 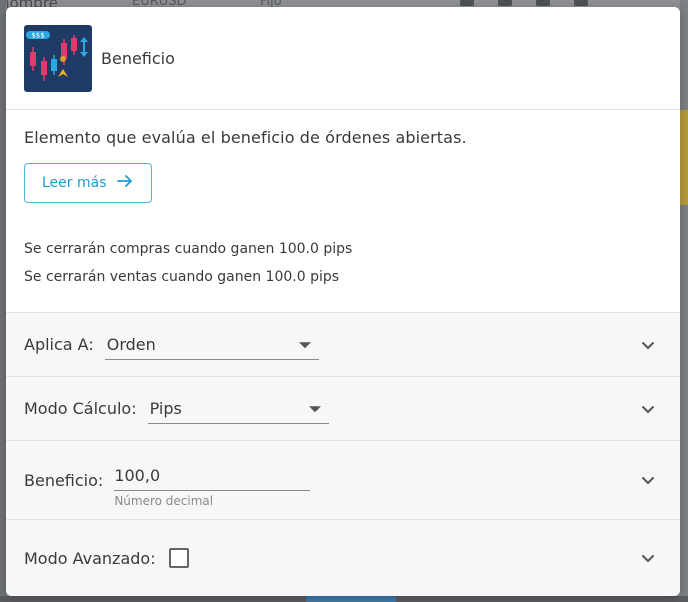 I want to click on calc-mode-row: Modo Cálculo: Pips, so click(x=343, y=409).